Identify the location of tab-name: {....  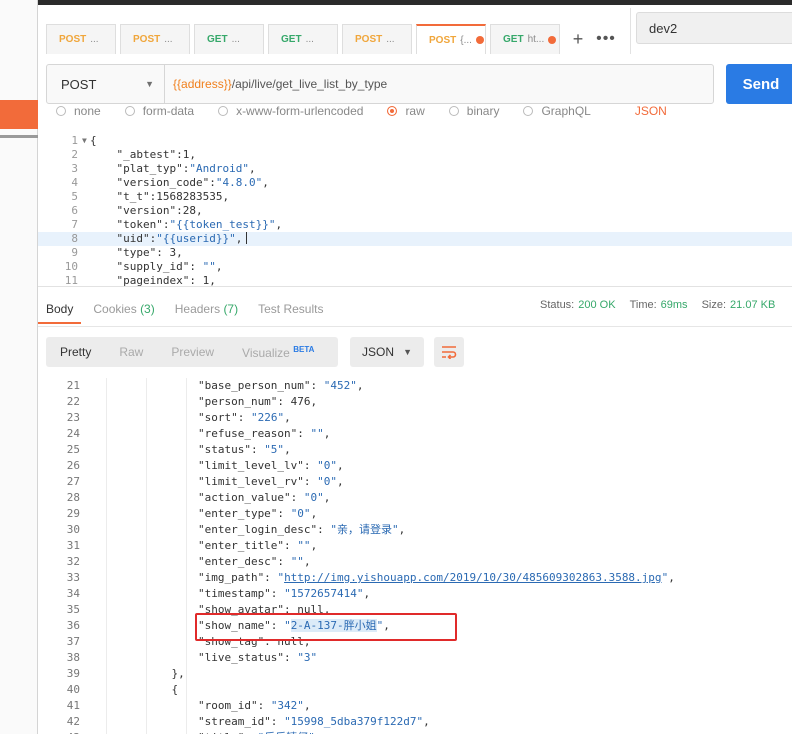
(466, 40).